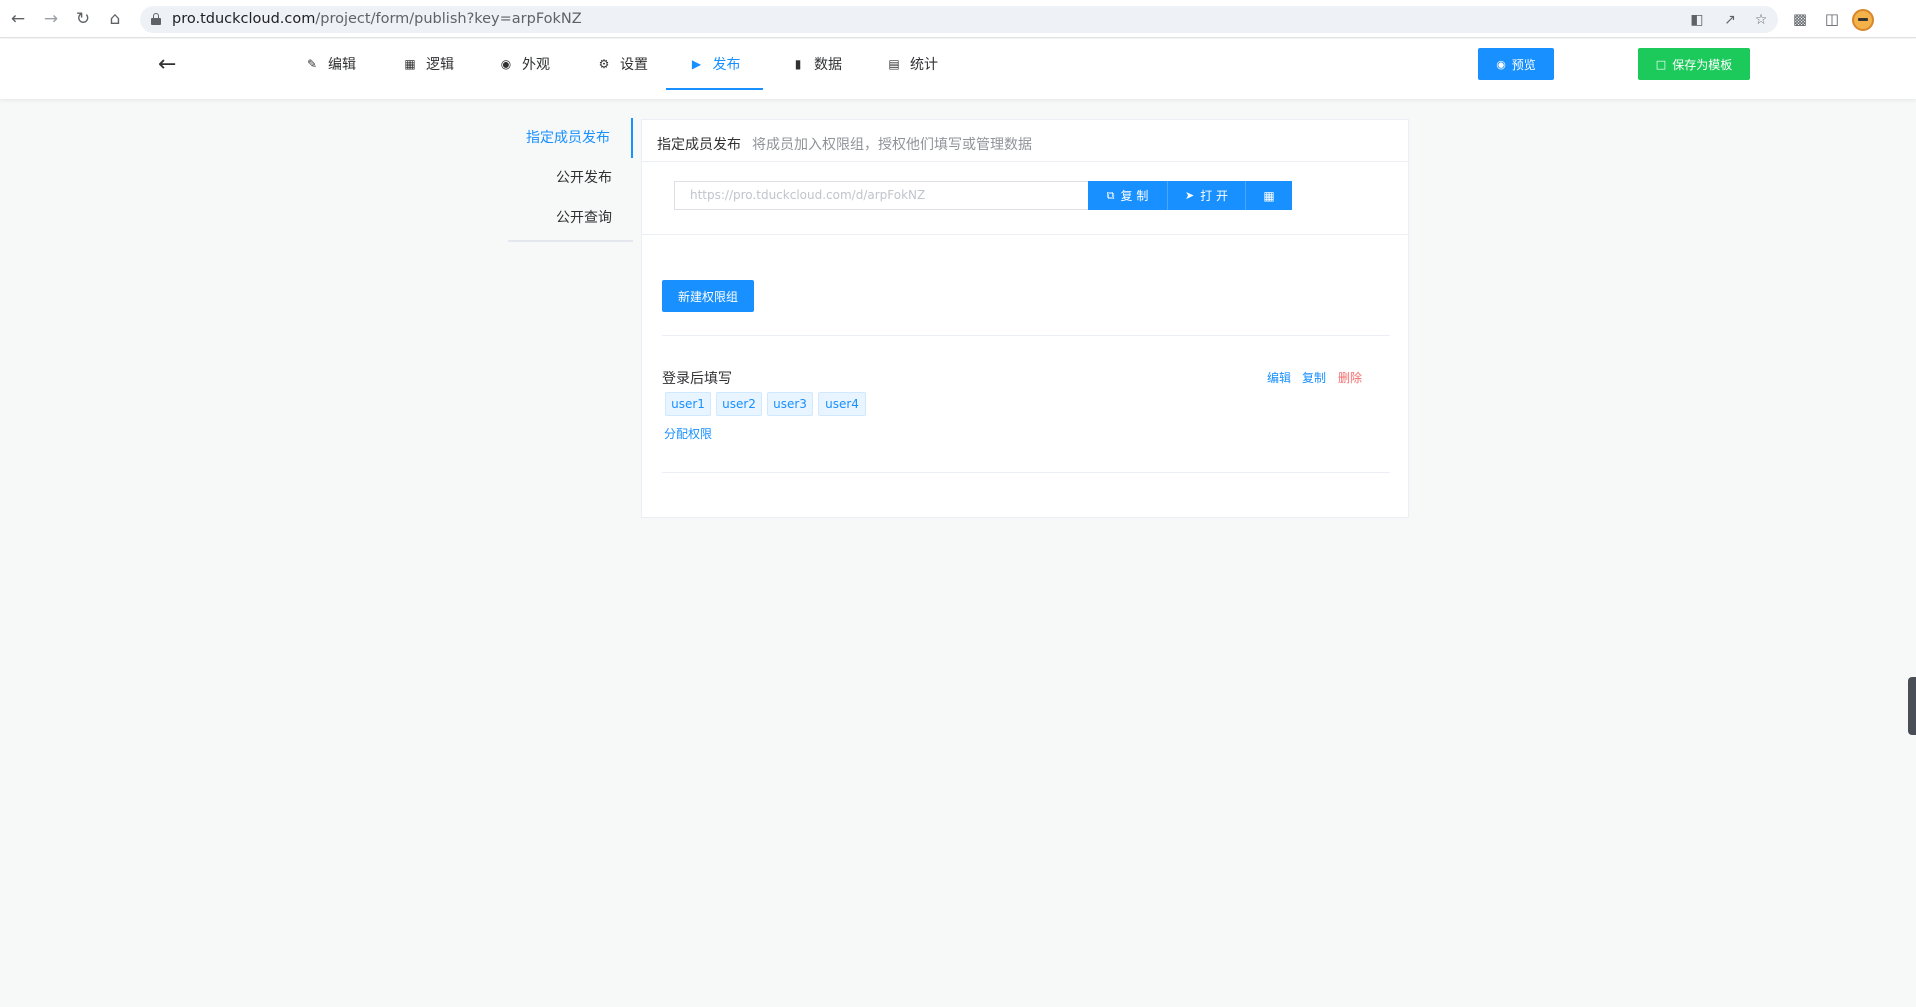  What do you see at coordinates (881, 195) in the screenshot?
I see `publish-link-field: https://pro.tduckcloud.com/d/arpFokNZ` at bounding box center [881, 195].